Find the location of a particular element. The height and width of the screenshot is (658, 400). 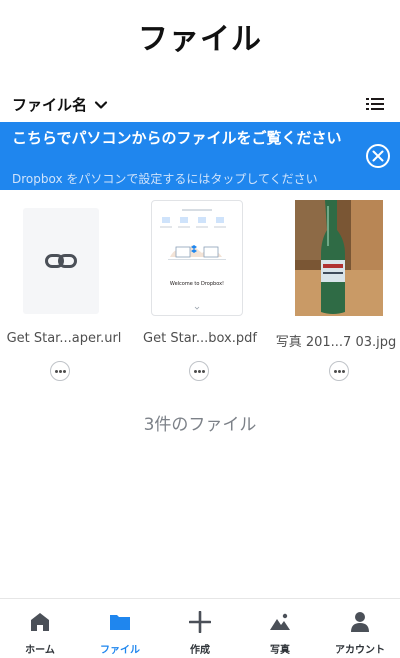

chevron-down-icon is located at coordinates (101, 104).